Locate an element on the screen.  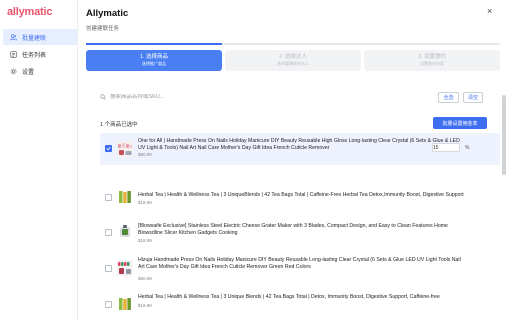
step-desc: 设置邀约内容 is located at coordinates (432, 63).